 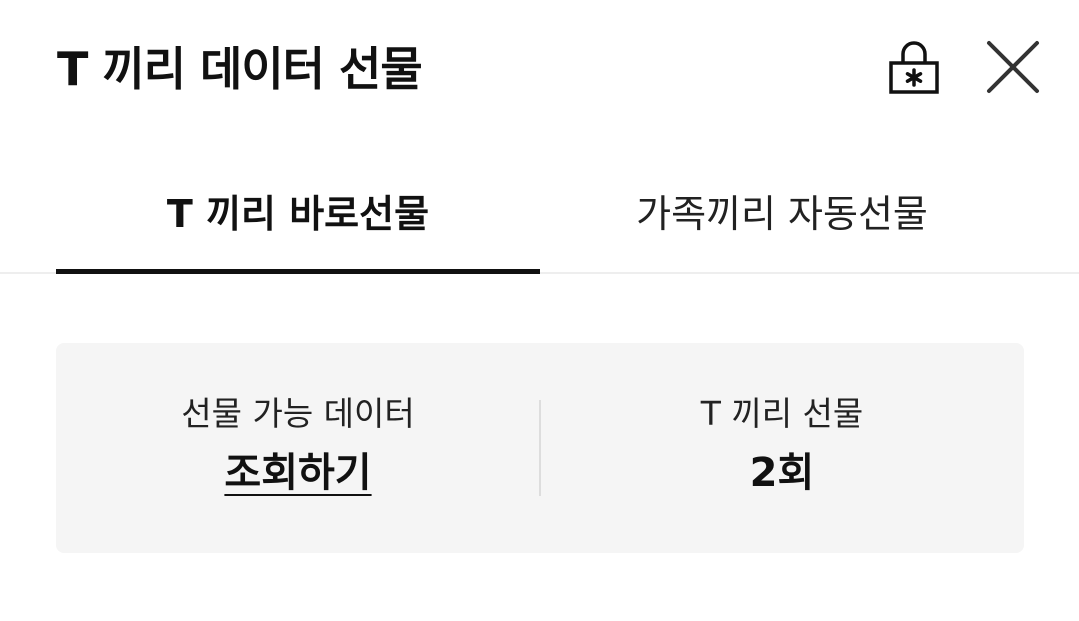 I want to click on page-title: T 끼리 데이터 선물, so click(x=240, y=69).